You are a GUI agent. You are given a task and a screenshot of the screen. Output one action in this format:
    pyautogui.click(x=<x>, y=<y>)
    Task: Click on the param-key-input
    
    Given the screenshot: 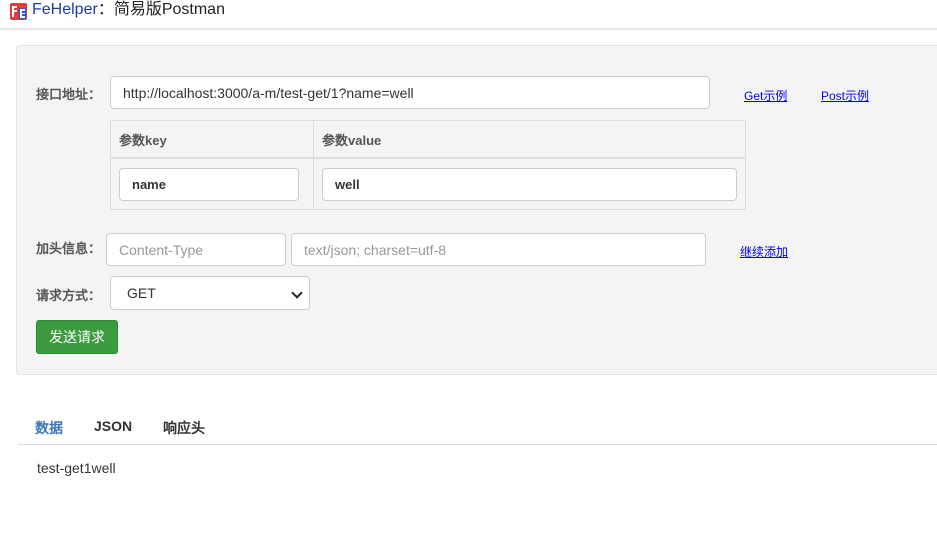 What is the action you would take?
    pyautogui.click(x=209, y=184)
    